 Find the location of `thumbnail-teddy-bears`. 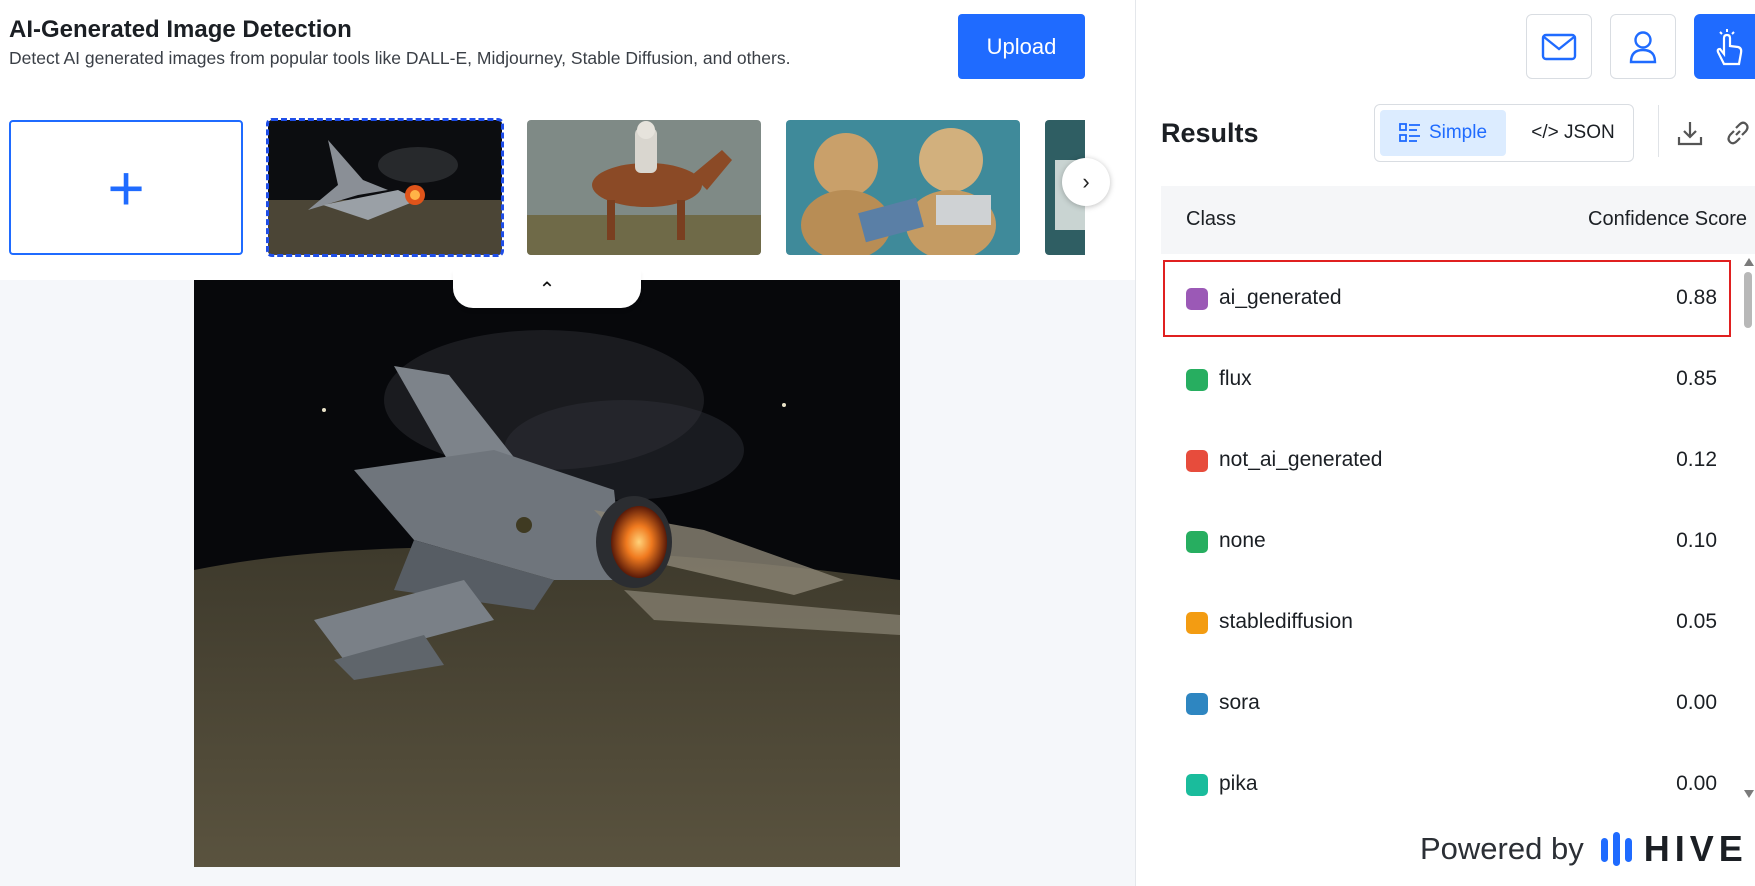

thumbnail-teddy-bears is located at coordinates (903, 187).